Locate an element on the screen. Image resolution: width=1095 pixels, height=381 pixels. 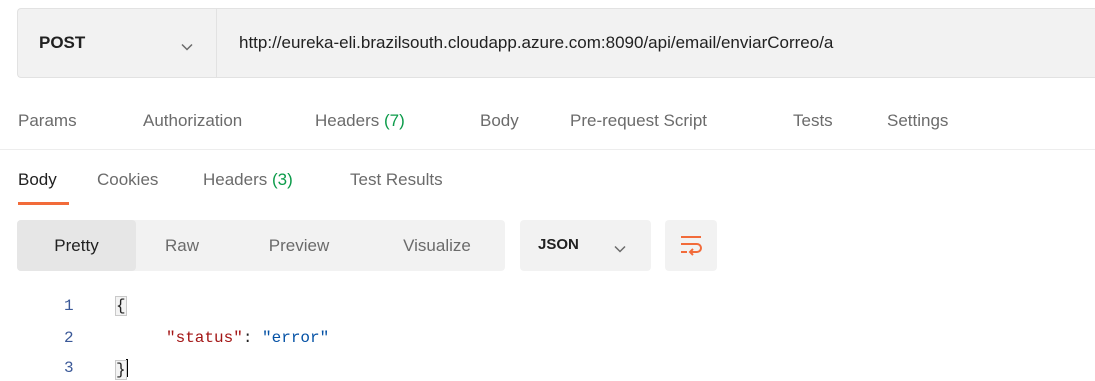
view-mode-raw: Raw is located at coordinates (182, 245).